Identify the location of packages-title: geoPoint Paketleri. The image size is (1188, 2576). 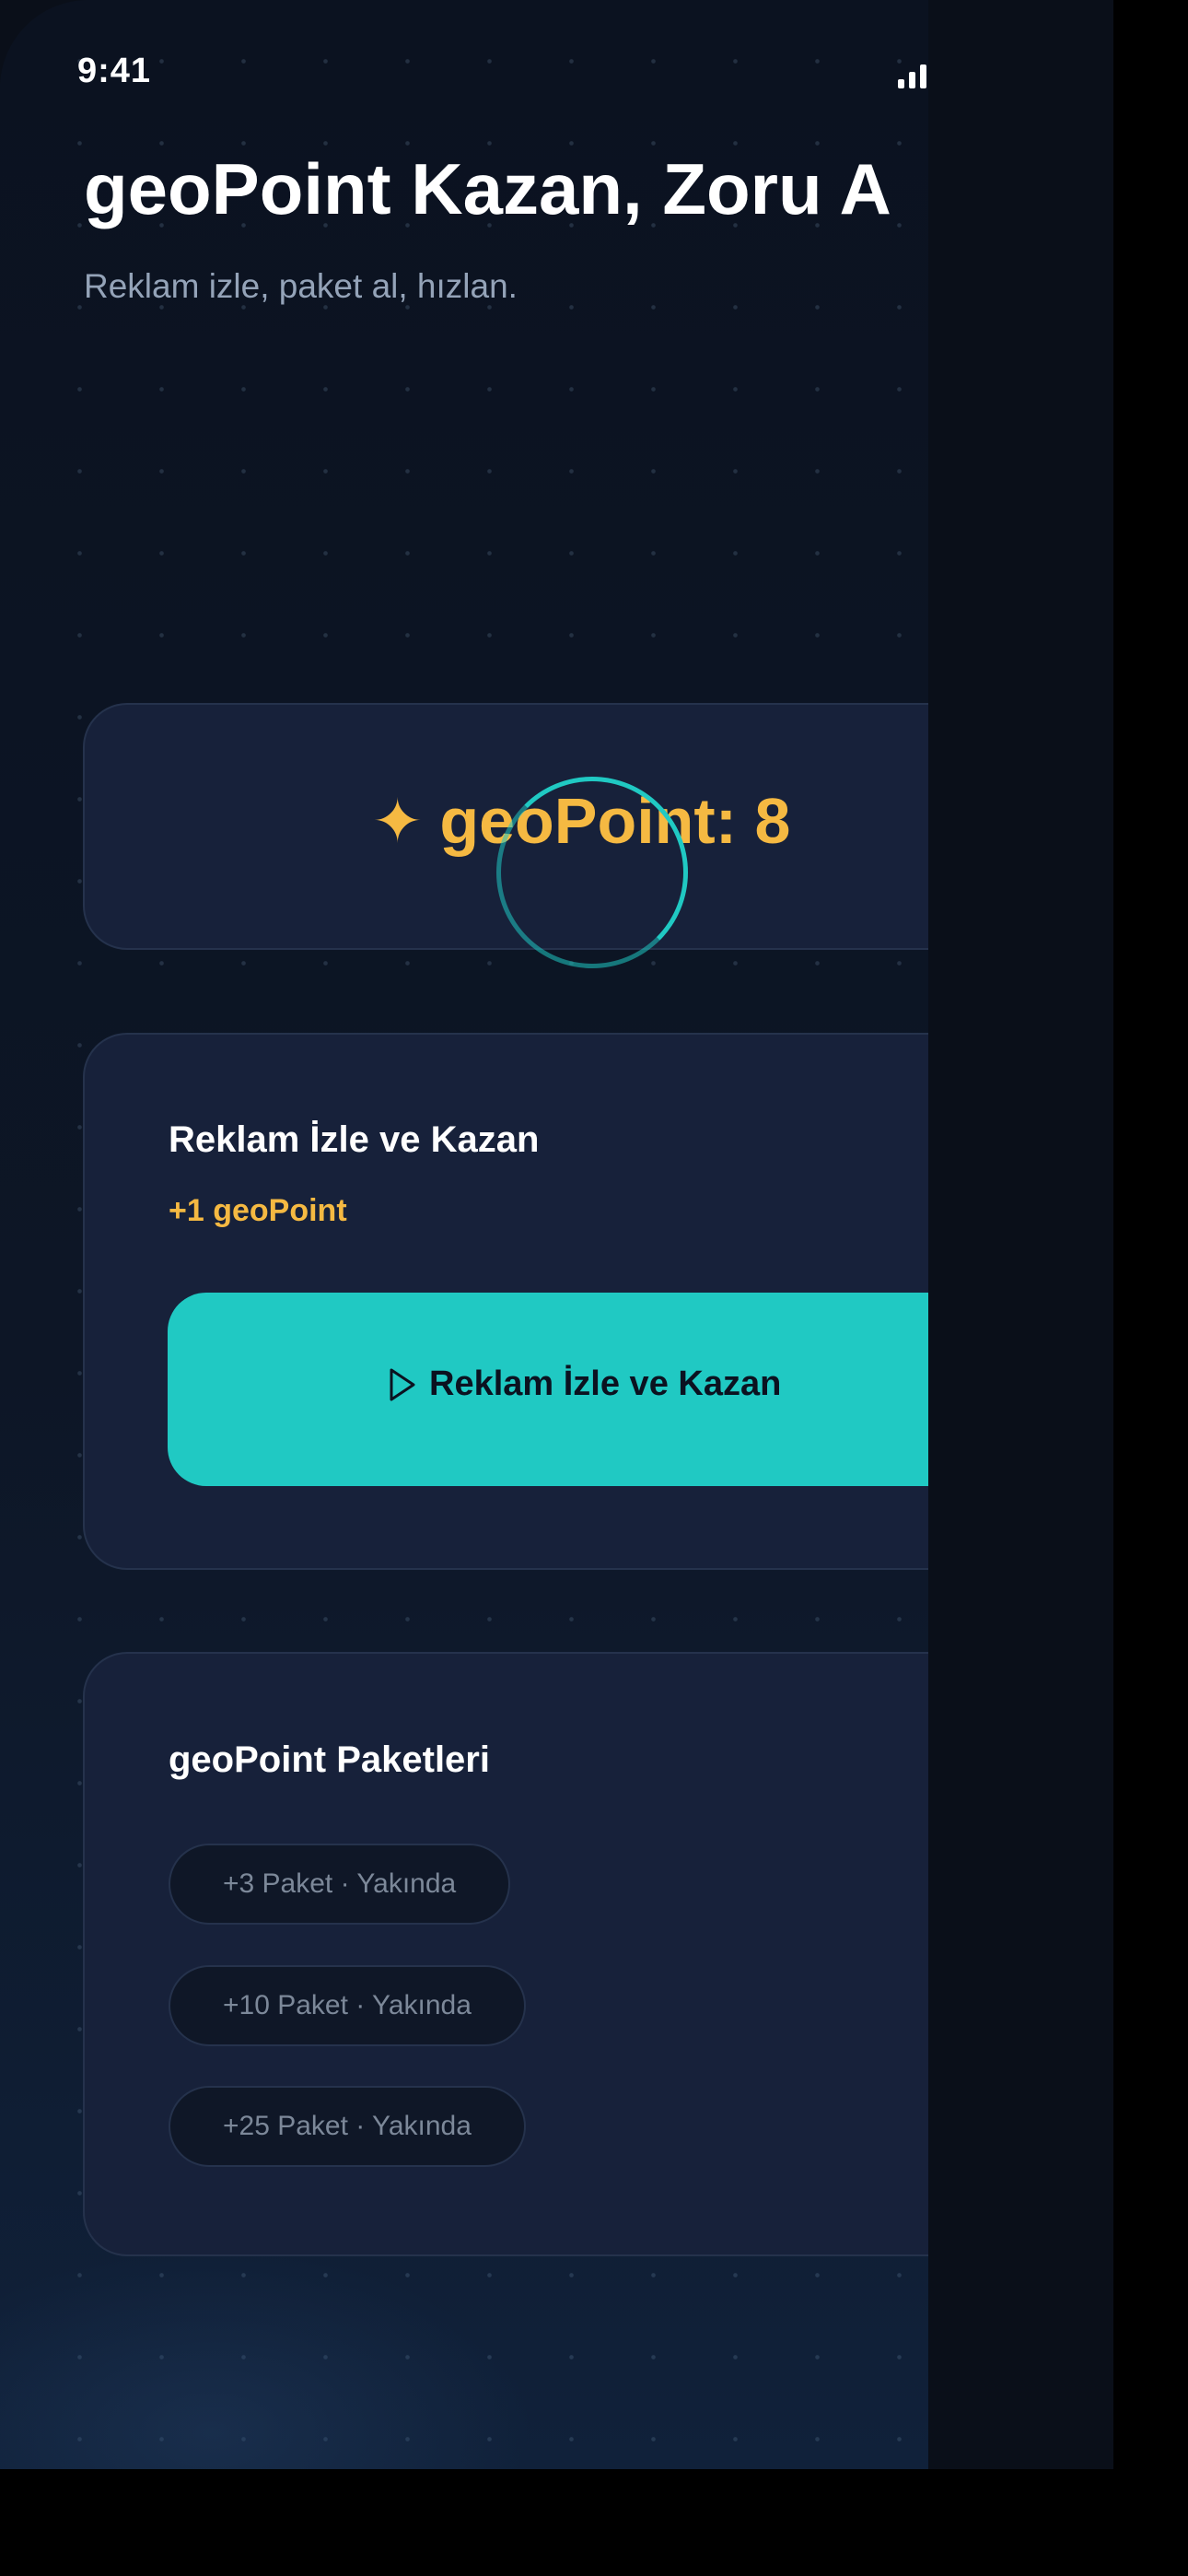
(329, 1759).